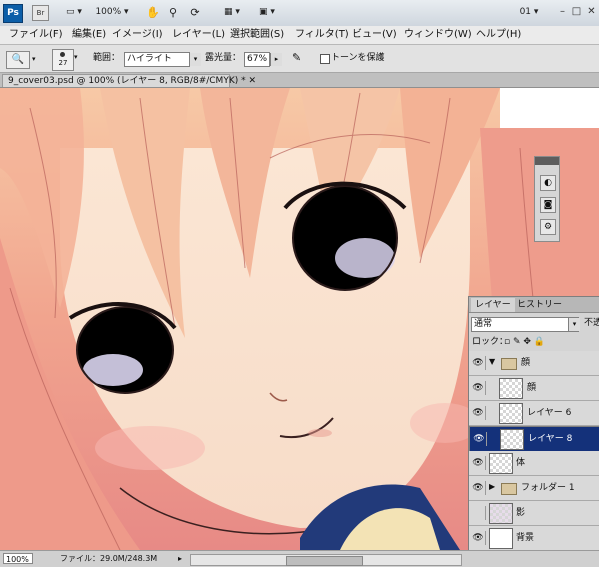 The height and width of the screenshot is (567, 599). What do you see at coordinates (534, 413) in the screenshot?
I see `layer-row-layer-6: 👁 レイヤー 6` at bounding box center [534, 413].